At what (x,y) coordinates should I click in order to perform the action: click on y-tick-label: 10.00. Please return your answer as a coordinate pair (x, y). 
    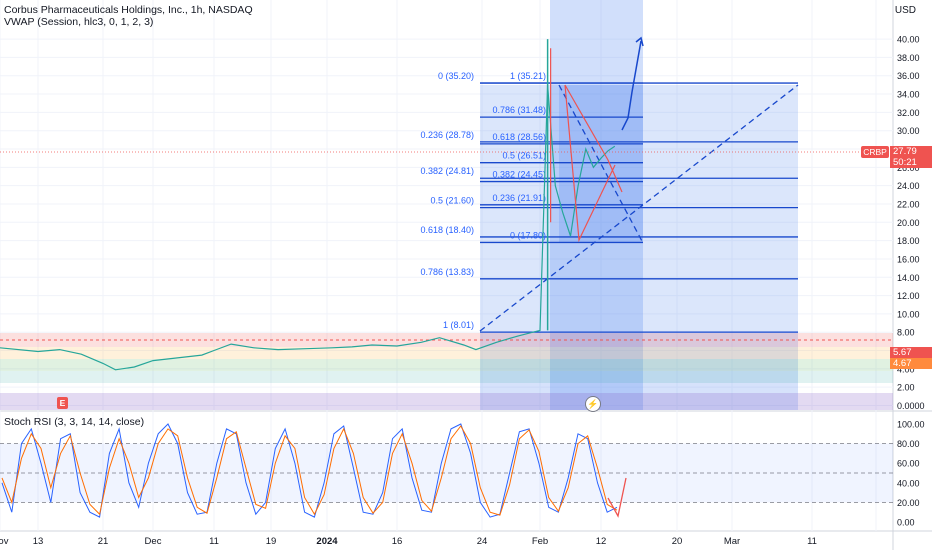
    Looking at the image, I should click on (908, 314).